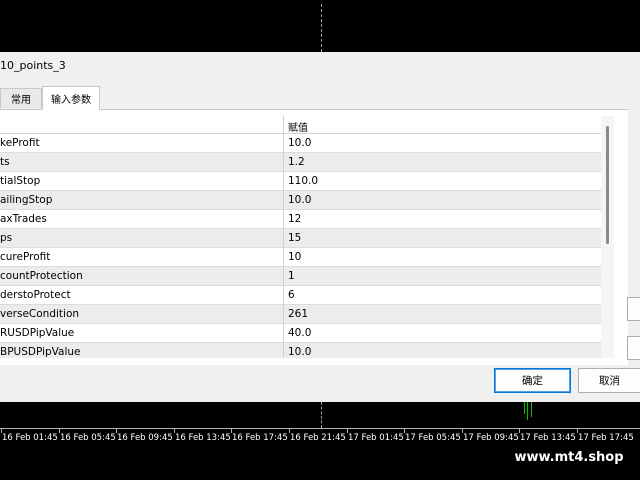  I want to click on time-axis-label: 16 Feb 17:45, so click(260, 438).